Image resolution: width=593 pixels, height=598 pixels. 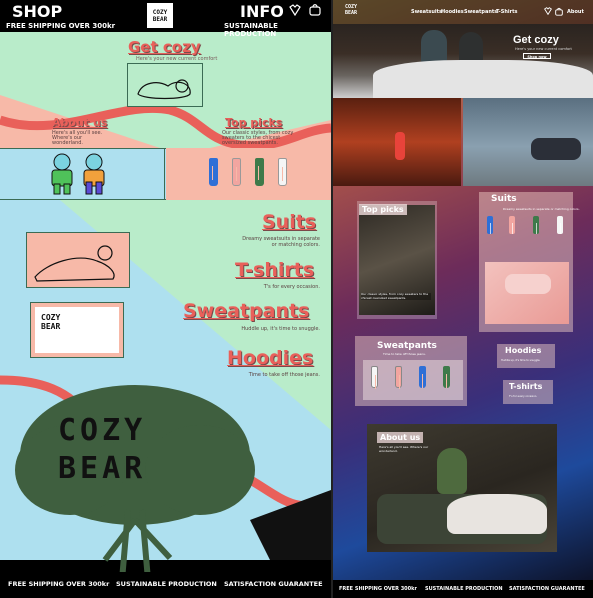 I want to click on hero-shop-button: Shop now, so click(x=537, y=56).